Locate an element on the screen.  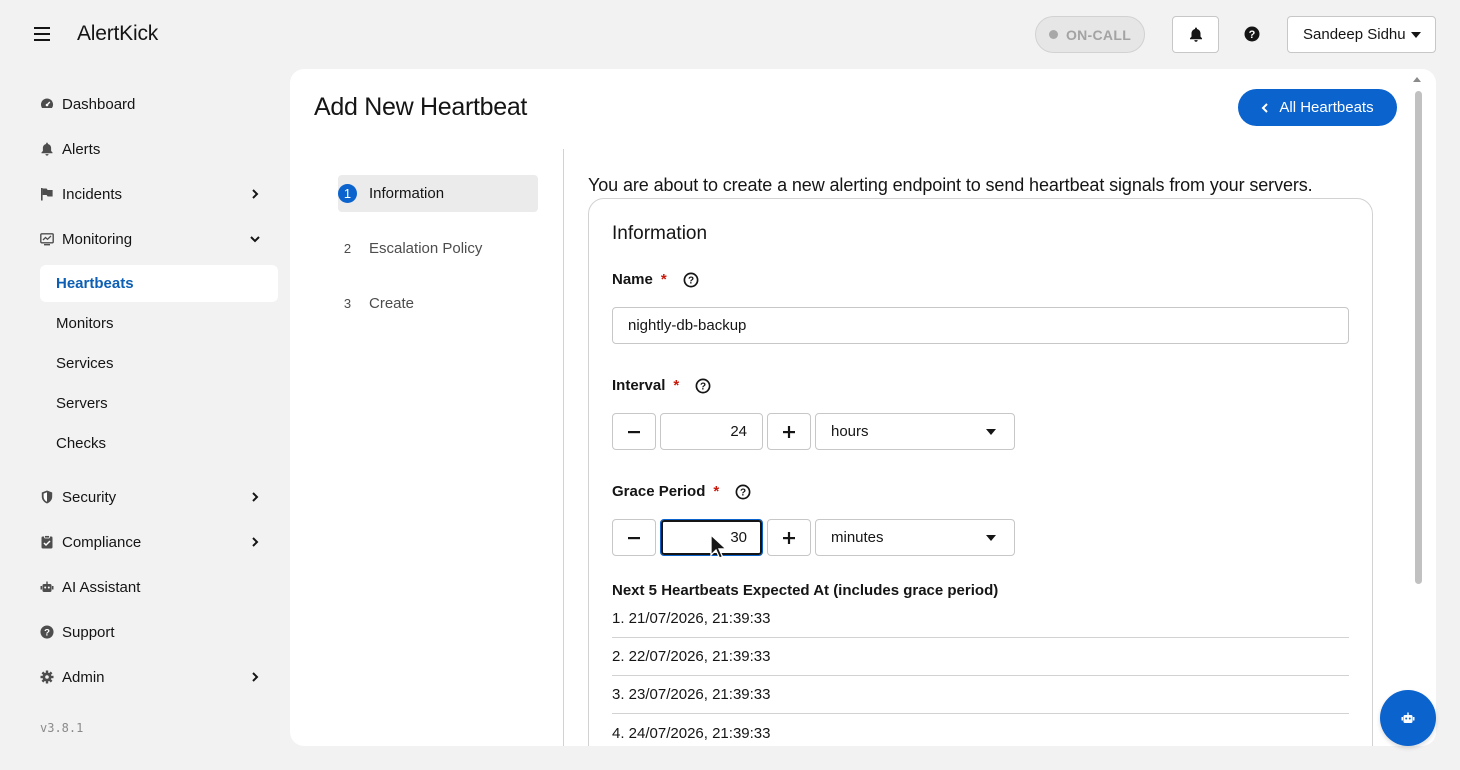
shield-icon is located at coordinates (47, 497).